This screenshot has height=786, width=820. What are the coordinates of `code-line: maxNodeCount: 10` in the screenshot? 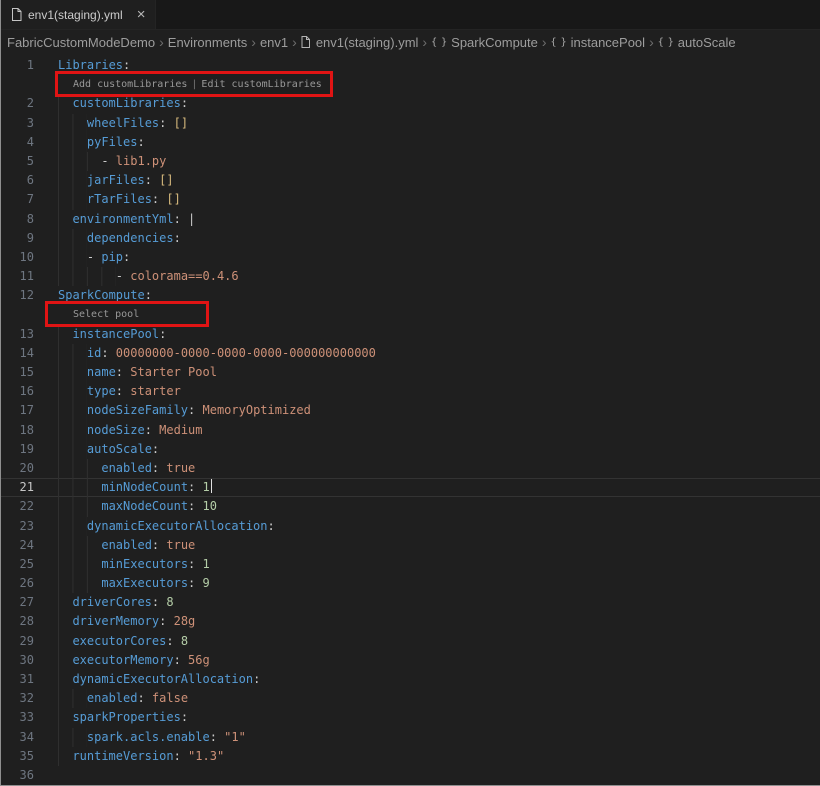 It's located at (433, 507).